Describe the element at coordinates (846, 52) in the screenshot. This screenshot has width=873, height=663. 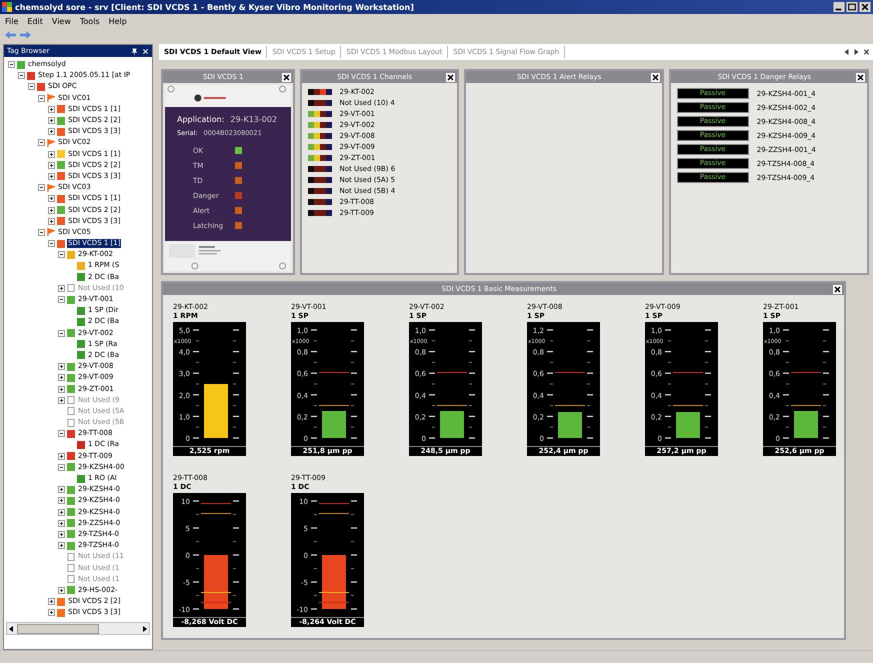
I see `left-arrow-icon` at that location.